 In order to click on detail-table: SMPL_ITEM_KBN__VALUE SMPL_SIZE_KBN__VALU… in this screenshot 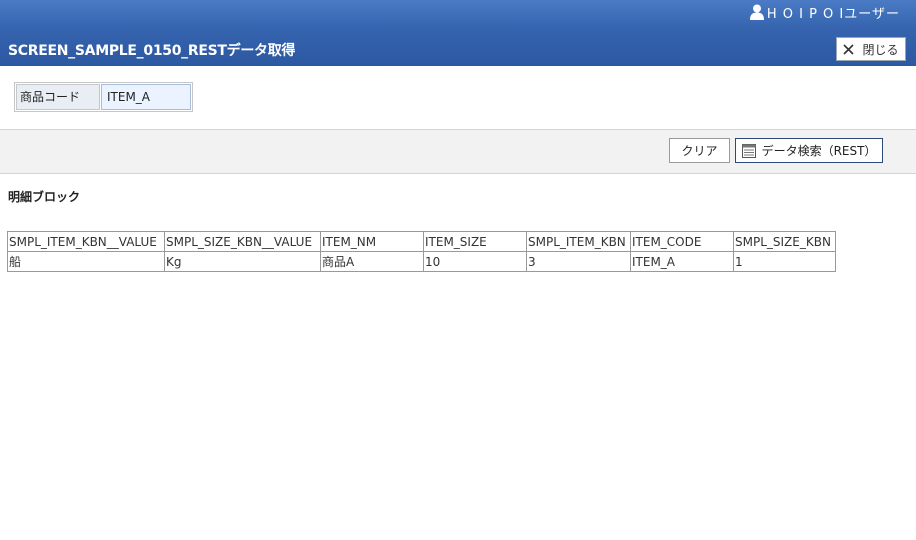, I will do `click(421, 251)`.